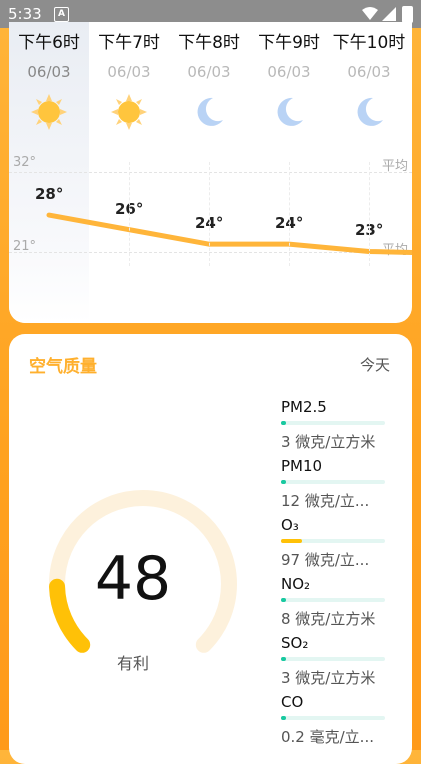  Describe the element at coordinates (229, 233) in the screenshot. I see `temperature-line-chart` at that location.